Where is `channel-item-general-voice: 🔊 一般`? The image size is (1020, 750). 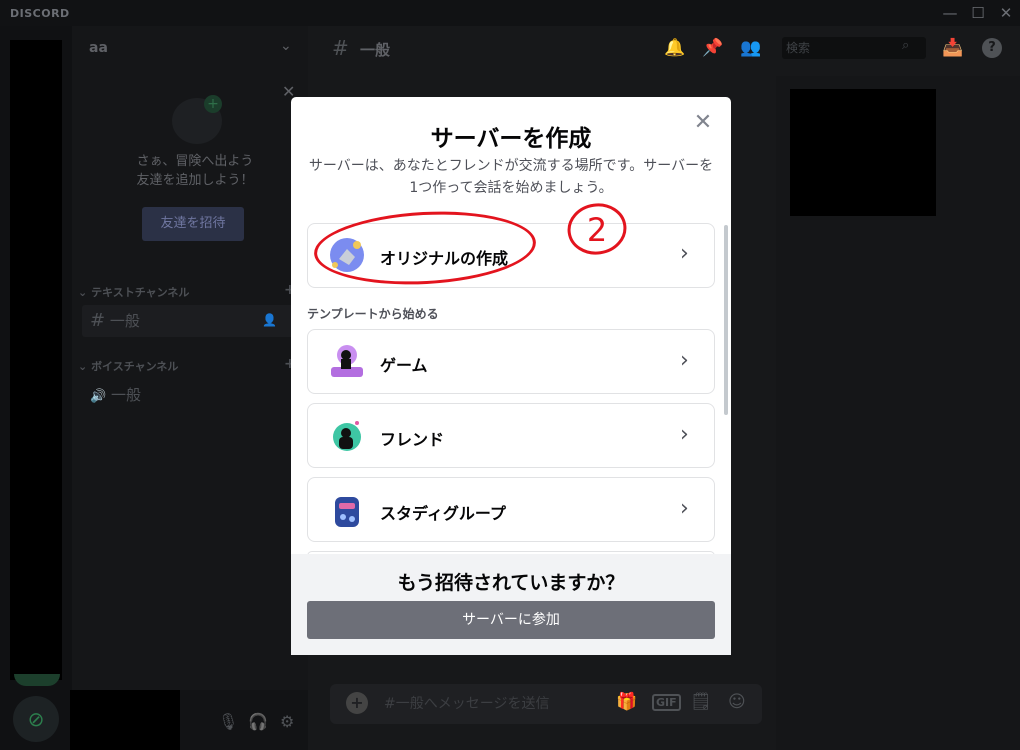 channel-item-general-voice: 🔊 一般 is located at coordinates (115, 394).